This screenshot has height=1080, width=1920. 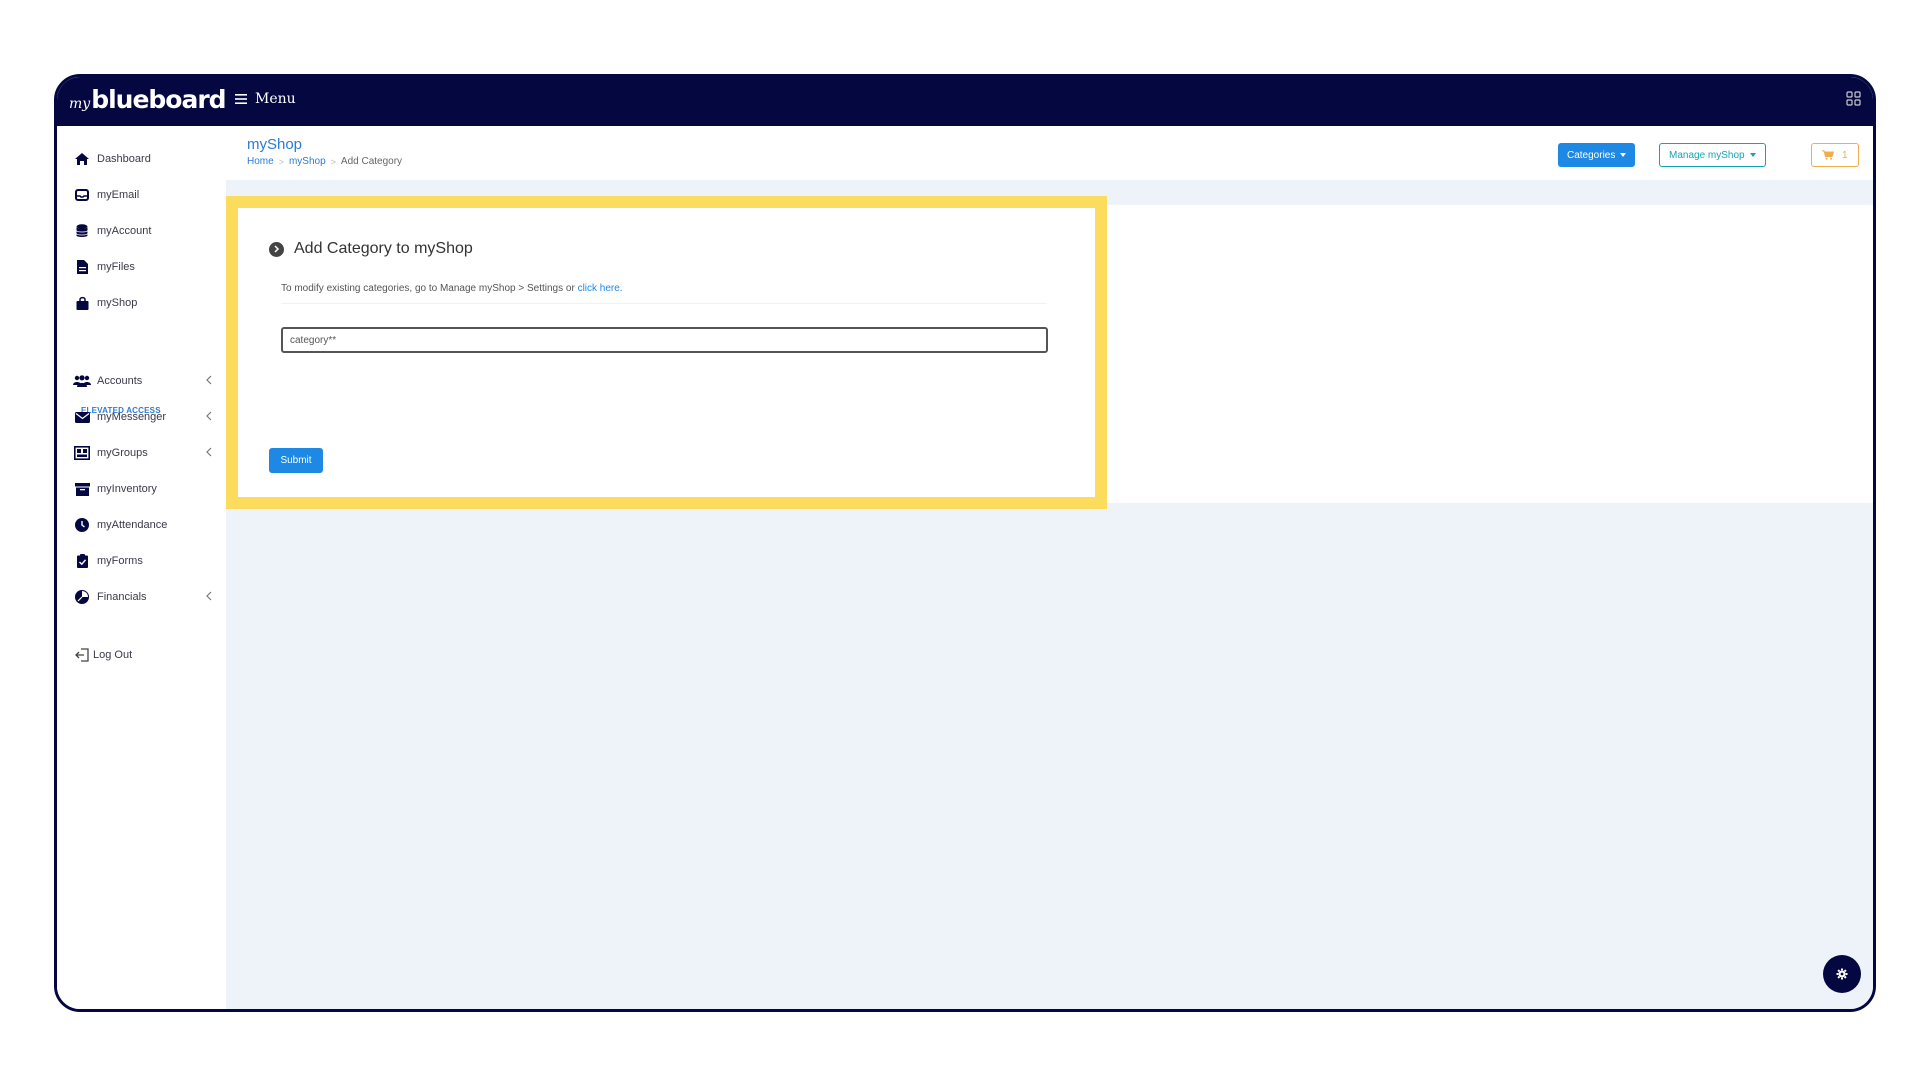 I want to click on sidebar-item-label: Financials, so click(x=122, y=597).